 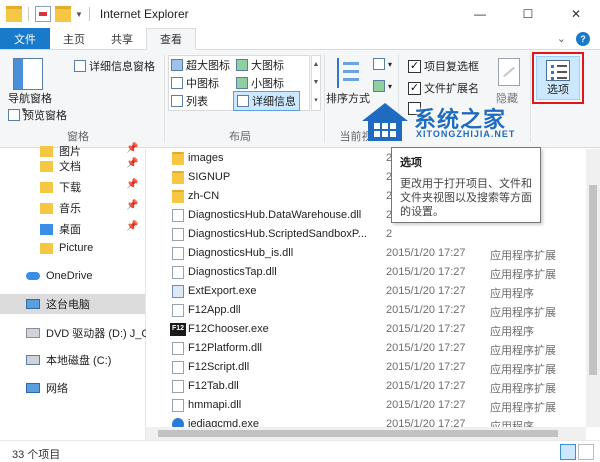 I want to click on file-row: DiagnosticsHub.ScriptedSandboxP... 2, so click(x=366, y=234).